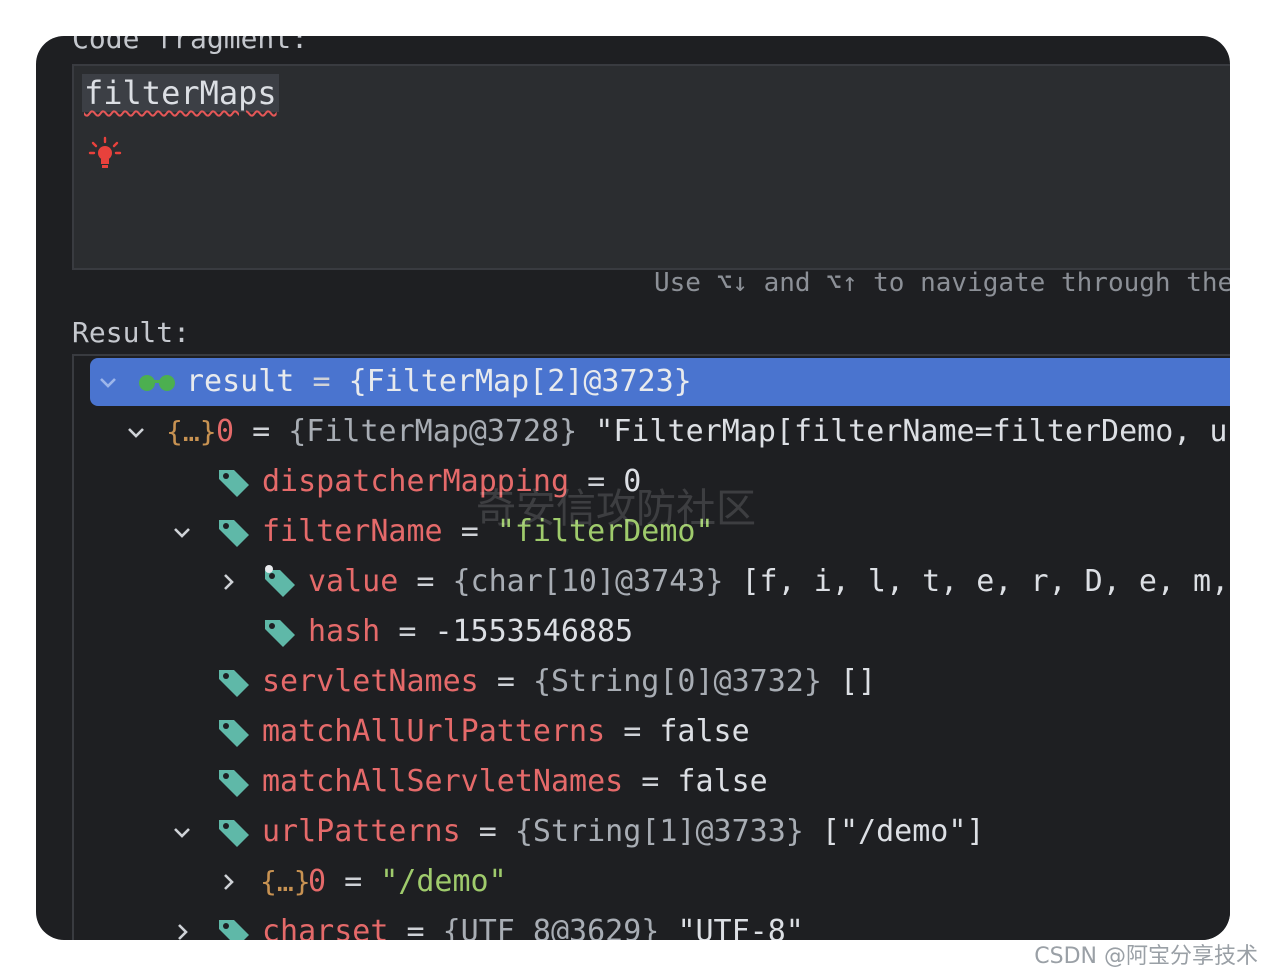 The width and height of the screenshot is (1266, 976). Describe the element at coordinates (280, 581) in the screenshot. I see `field-tag-final-icon` at that location.